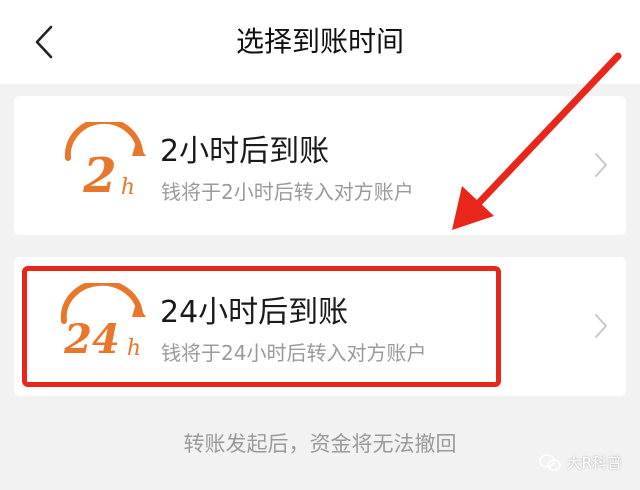 Image resolution: width=640 pixels, height=490 pixels. Describe the element at coordinates (254, 312) in the screenshot. I see `option-title: 24小时后到账` at that location.